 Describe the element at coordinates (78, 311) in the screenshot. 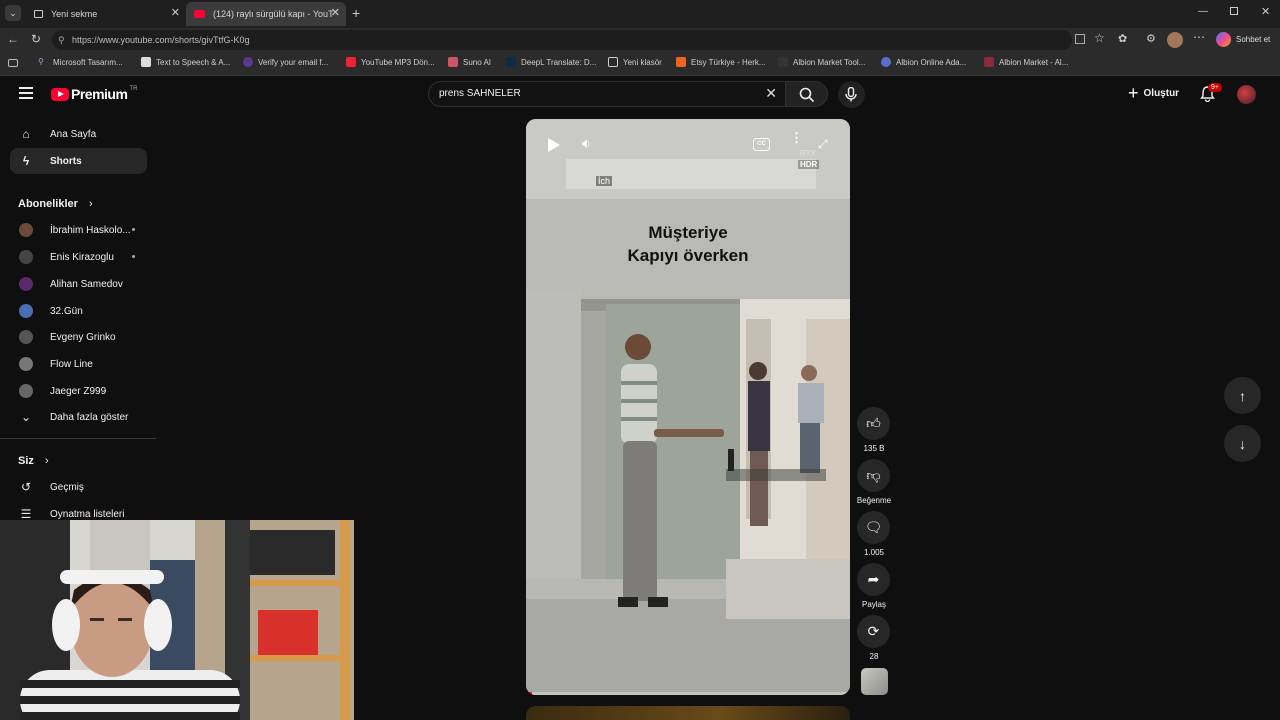

I see `sidebar-item-subscription: 32.Gün` at that location.